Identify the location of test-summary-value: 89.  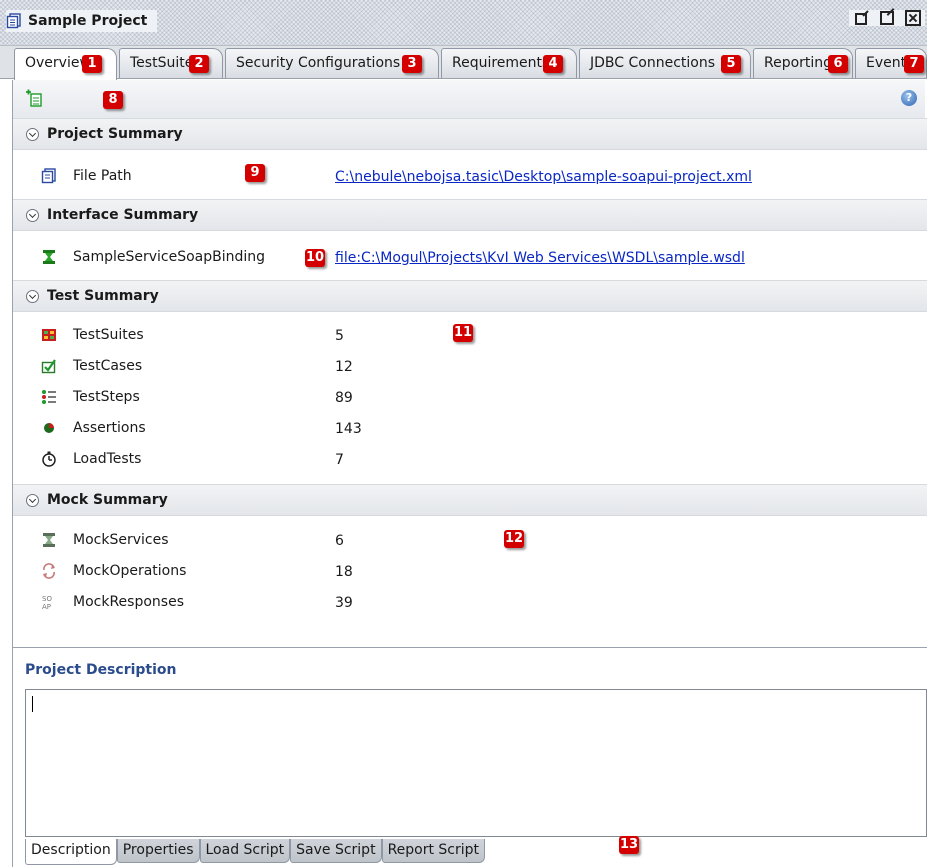
(344, 398).